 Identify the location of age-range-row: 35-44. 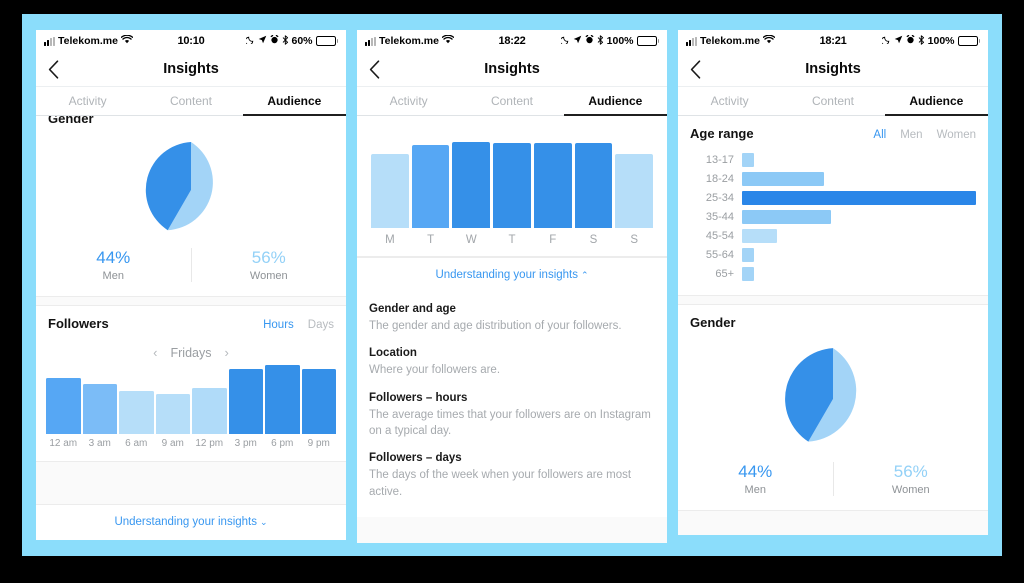
(833, 217).